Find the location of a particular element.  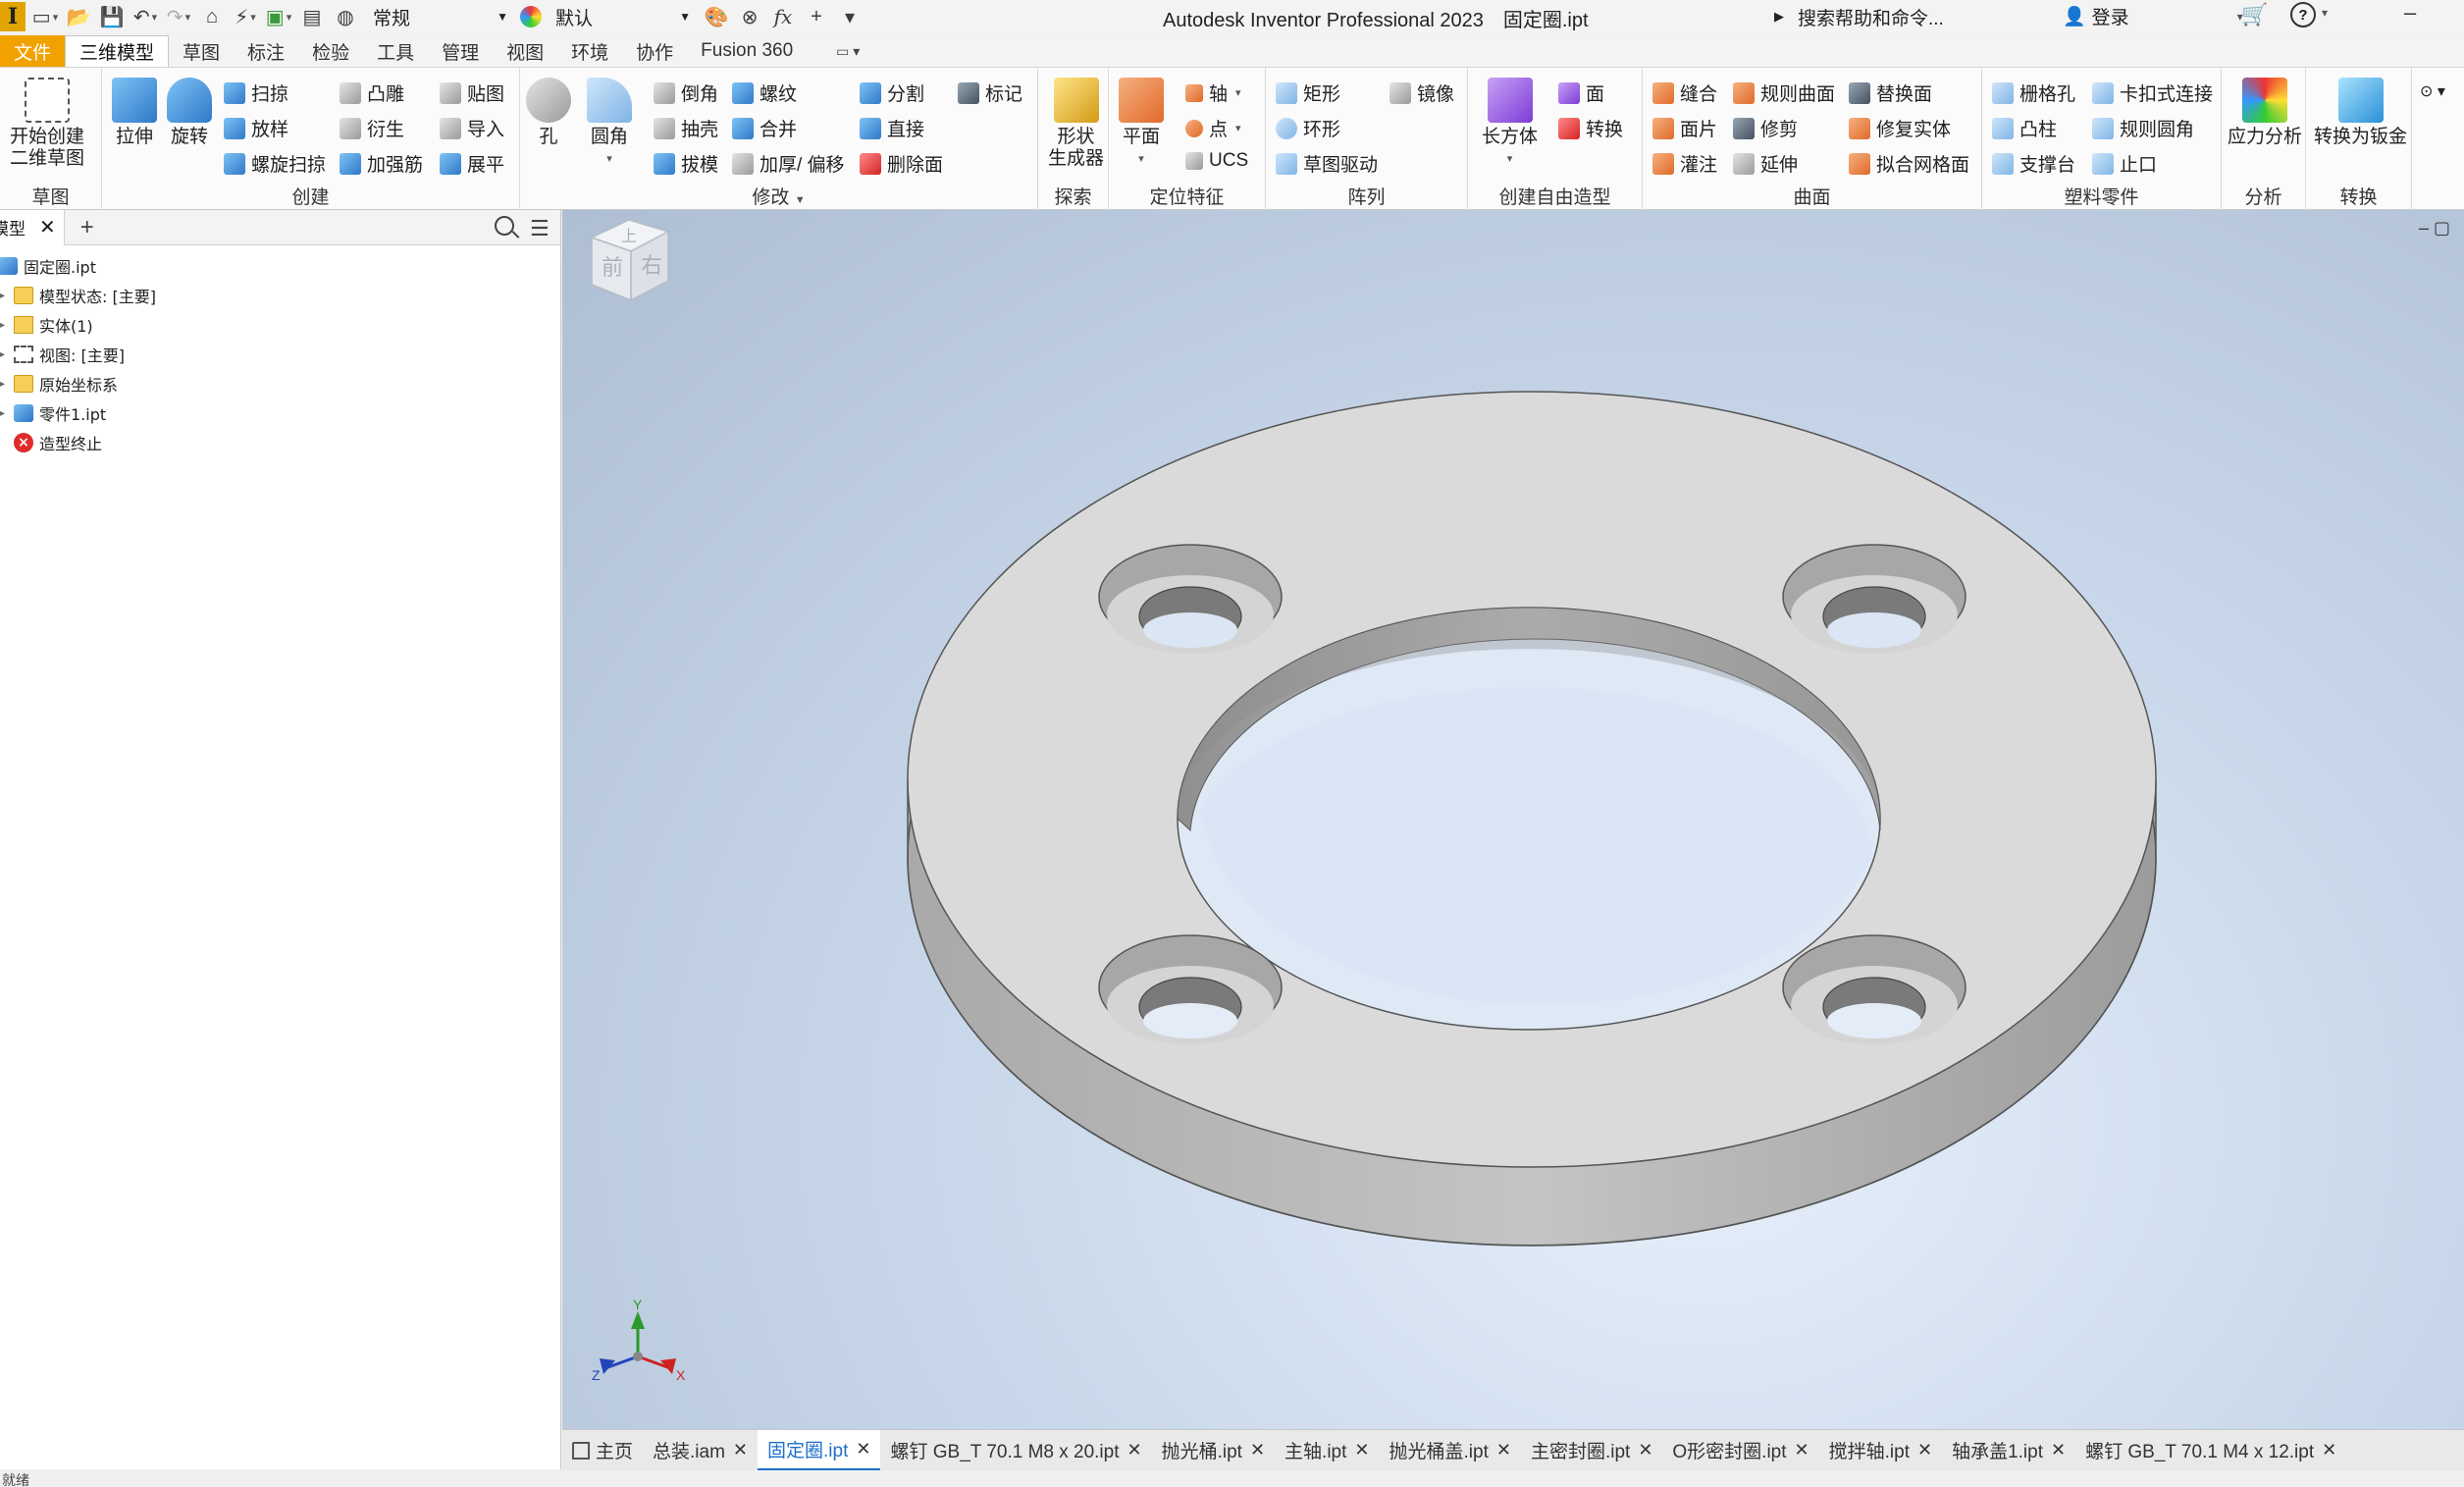

doc-tab-active: 固定圈.ipt ✕ is located at coordinates (819, 1450).